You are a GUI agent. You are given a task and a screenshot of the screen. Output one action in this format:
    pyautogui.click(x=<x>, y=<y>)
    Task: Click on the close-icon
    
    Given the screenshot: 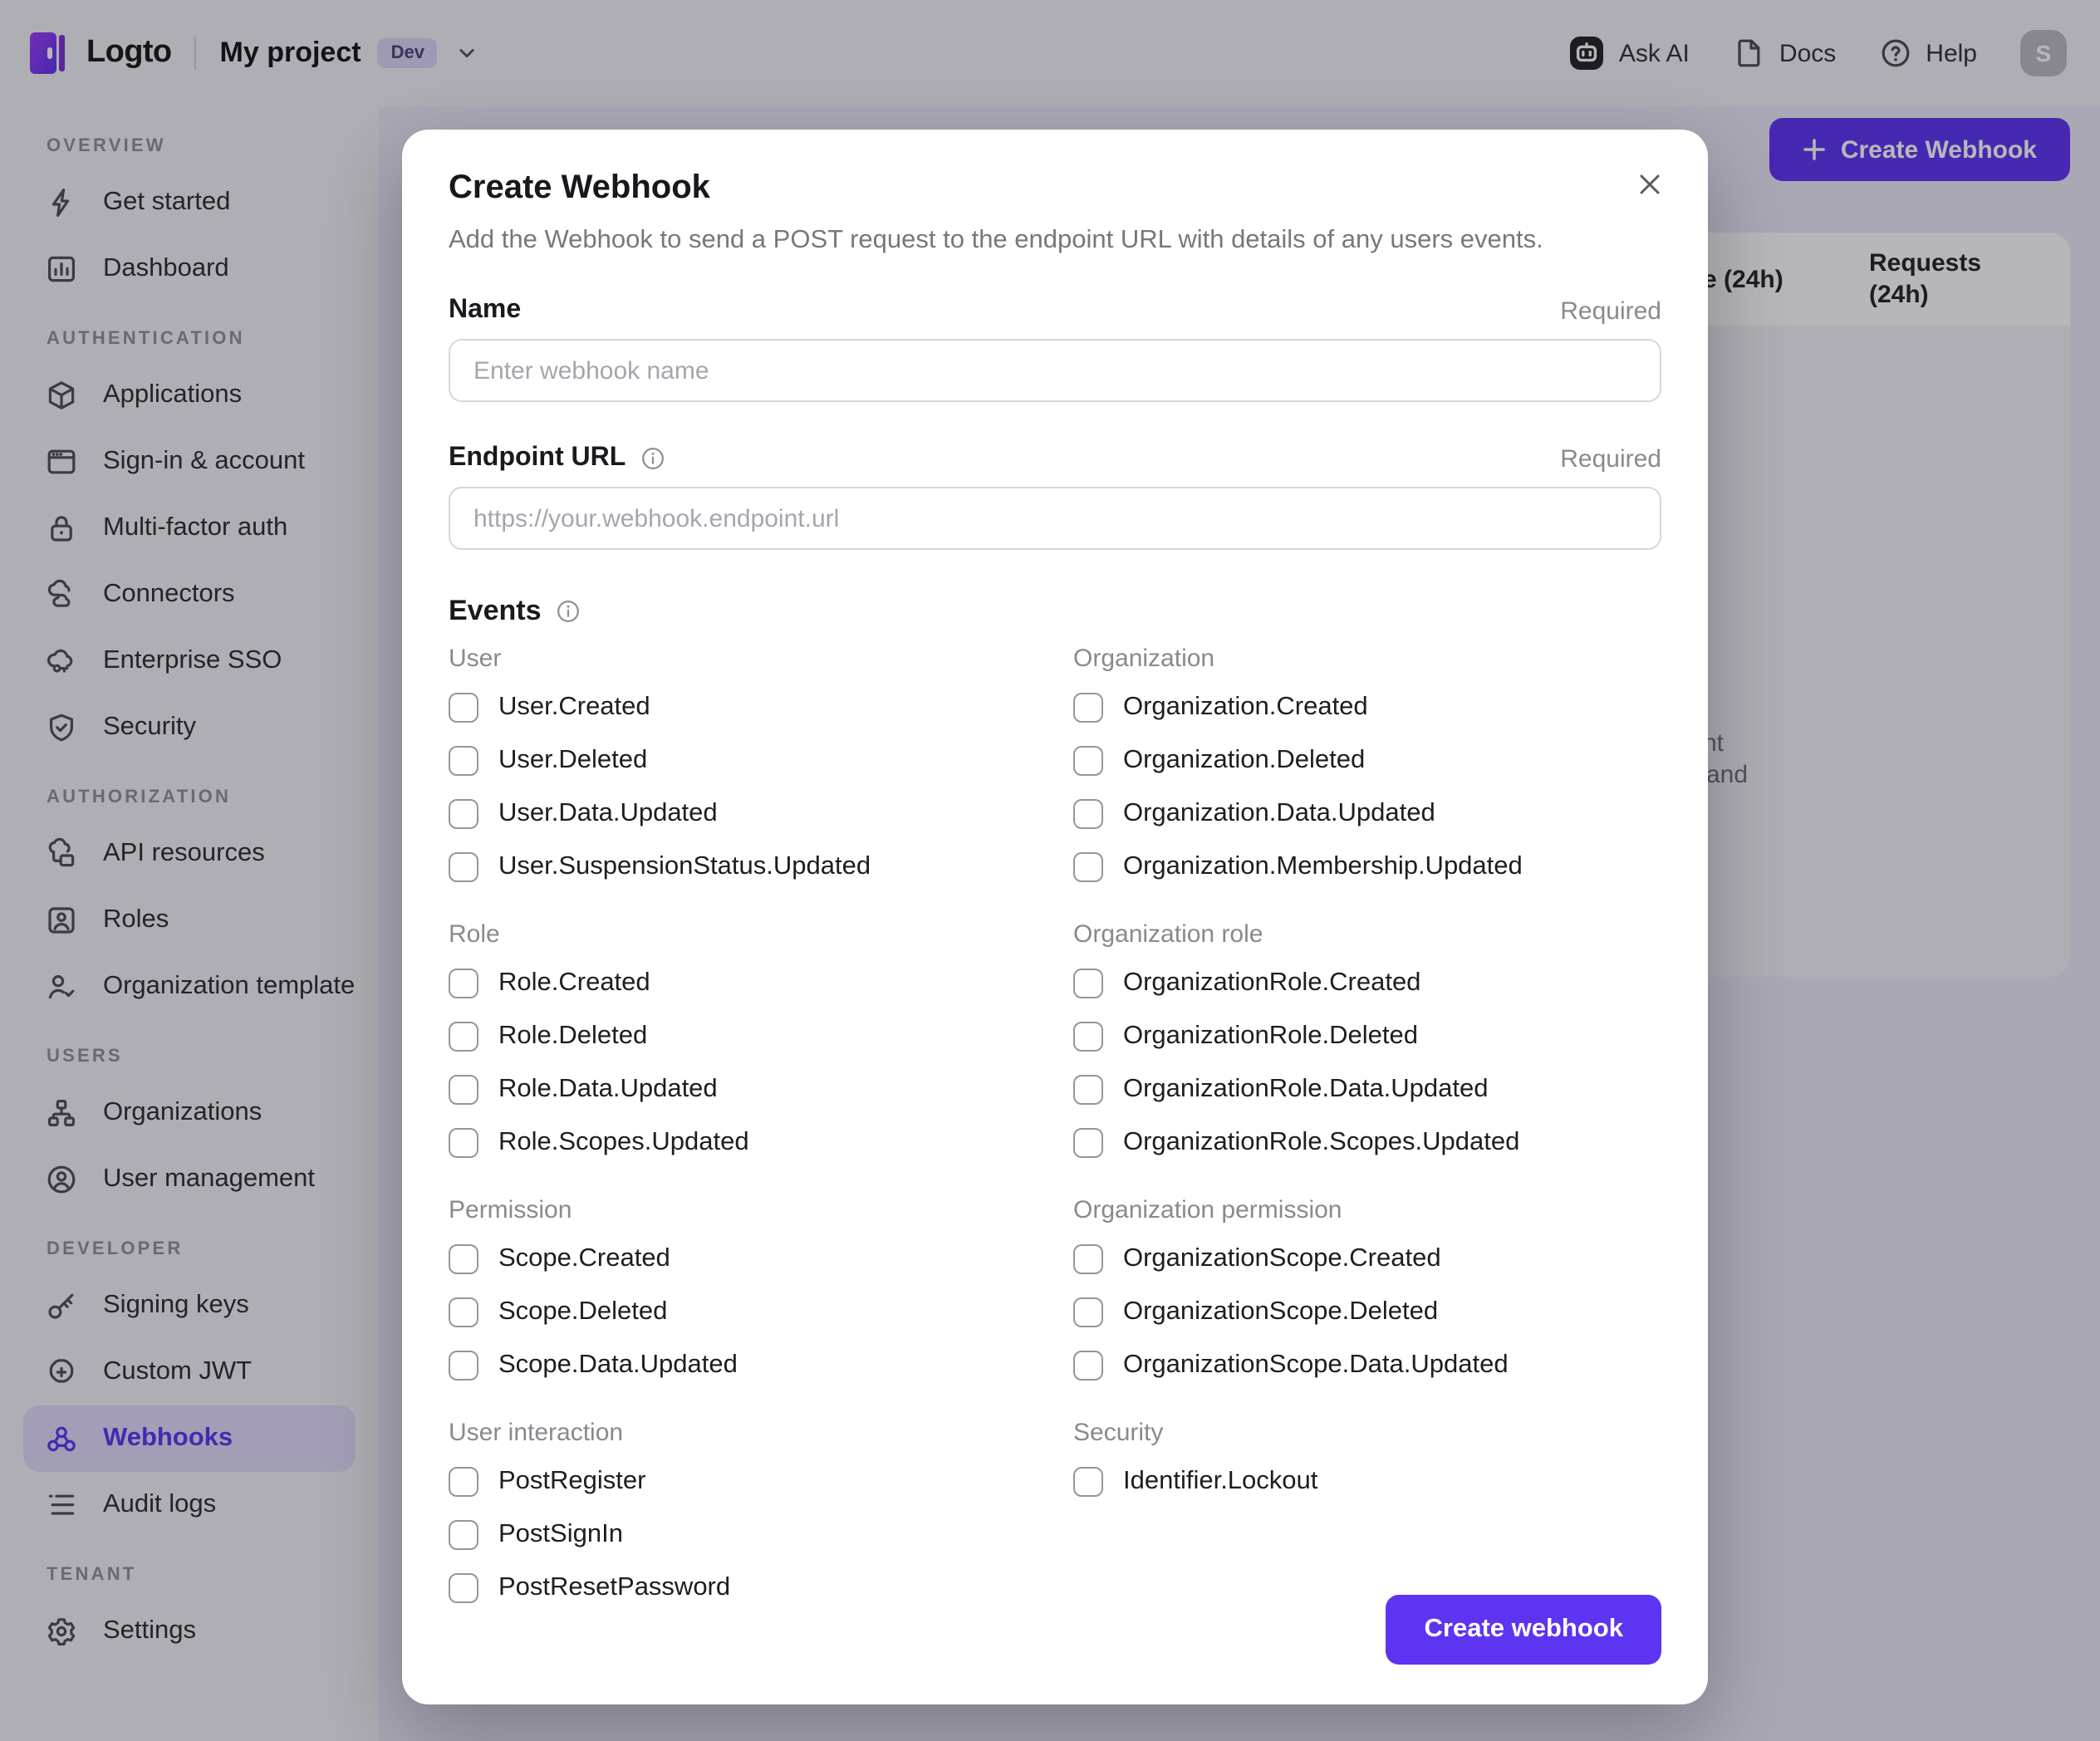 What is the action you would take?
    pyautogui.click(x=1650, y=184)
    